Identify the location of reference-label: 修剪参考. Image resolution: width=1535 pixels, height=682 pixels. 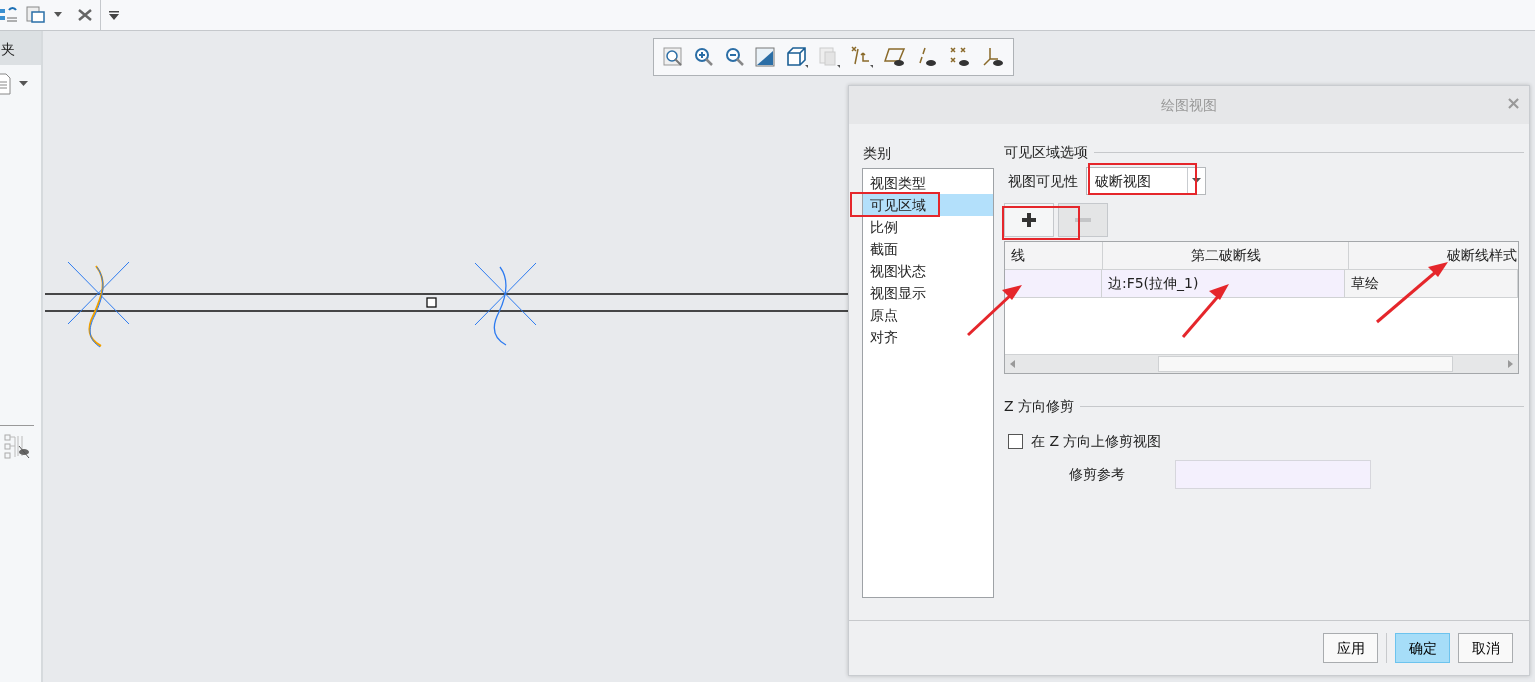
(1097, 474).